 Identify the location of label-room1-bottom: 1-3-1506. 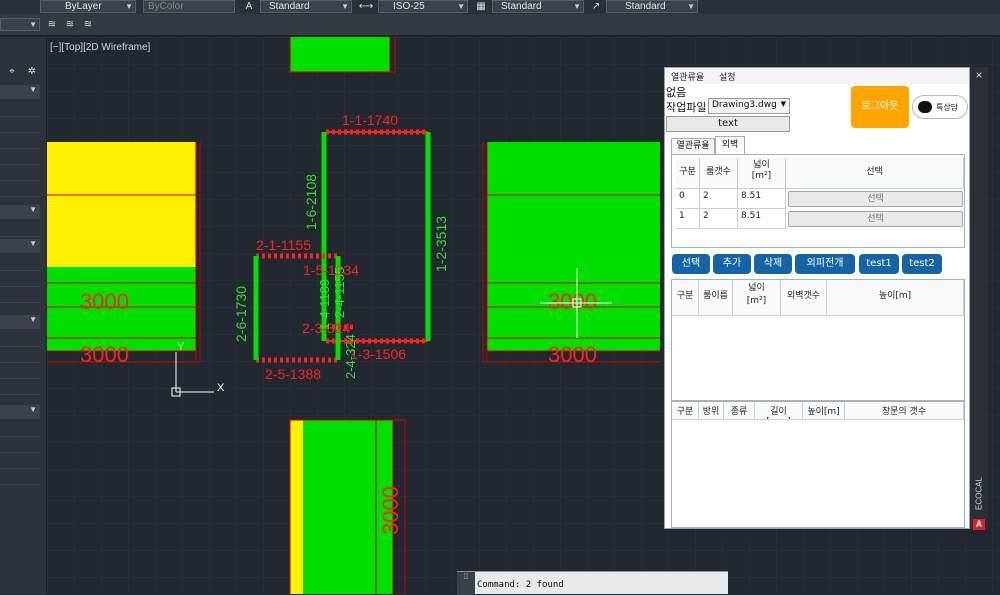
(378, 354).